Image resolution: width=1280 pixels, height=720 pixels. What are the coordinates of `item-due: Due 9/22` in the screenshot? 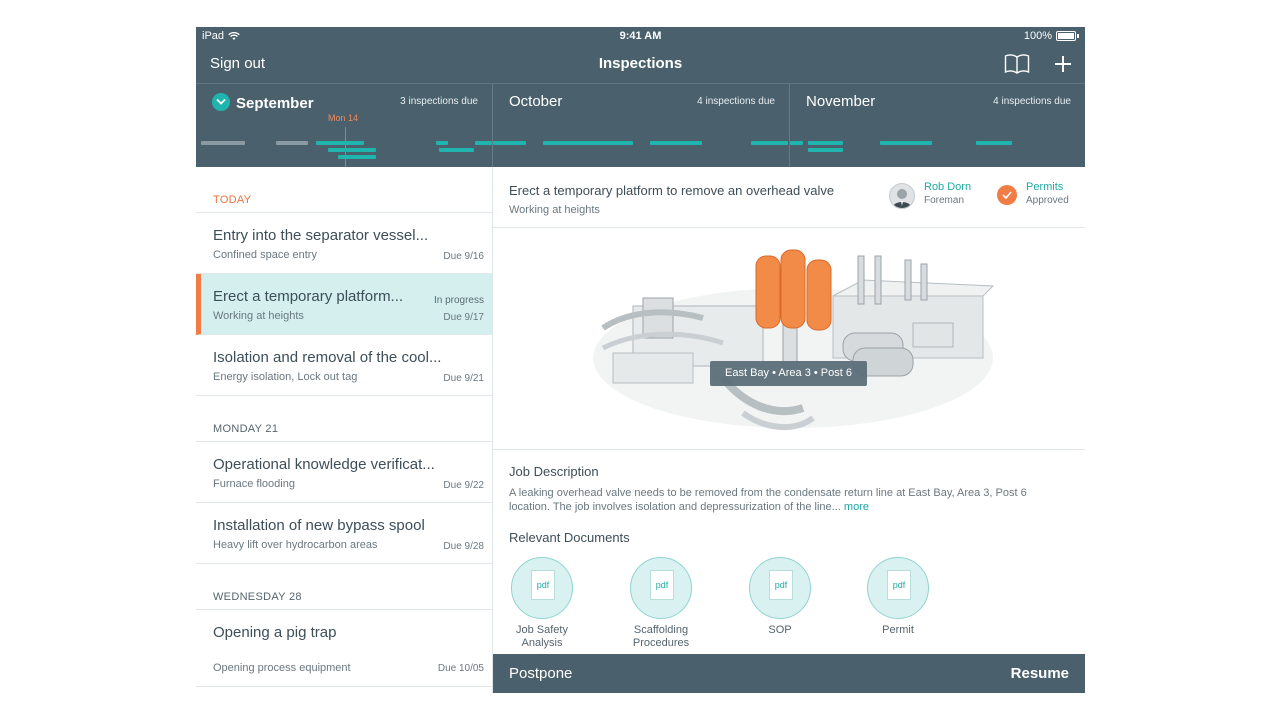 It's located at (463, 485).